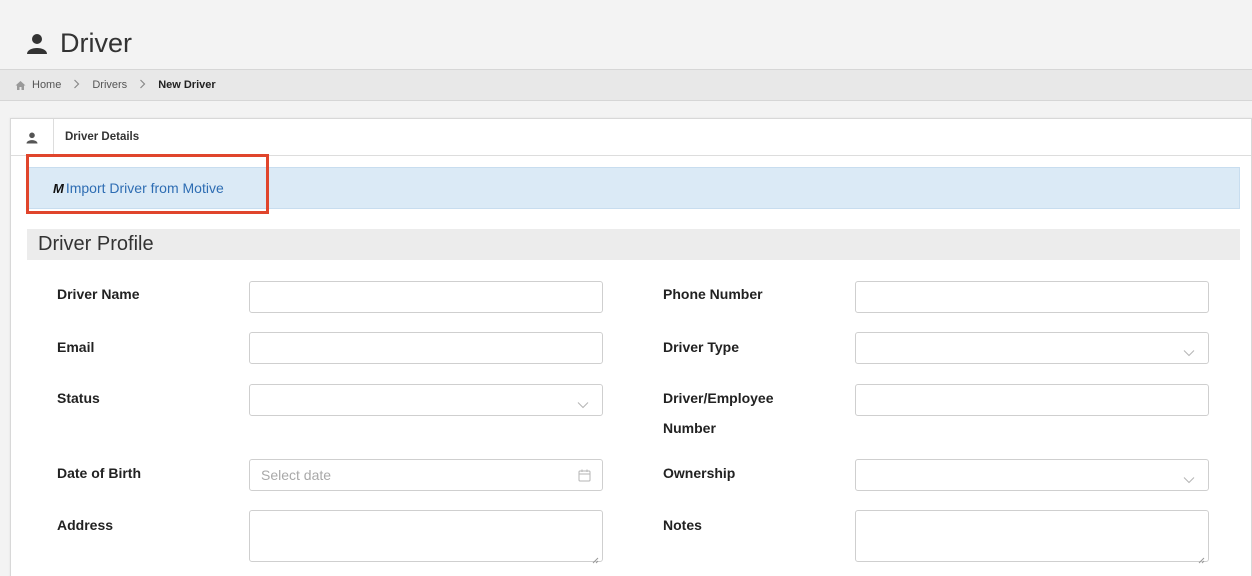 Image resolution: width=1252 pixels, height=576 pixels. Describe the element at coordinates (109, 85) in the screenshot. I see `breadcrumb-drivers: Drivers` at that location.